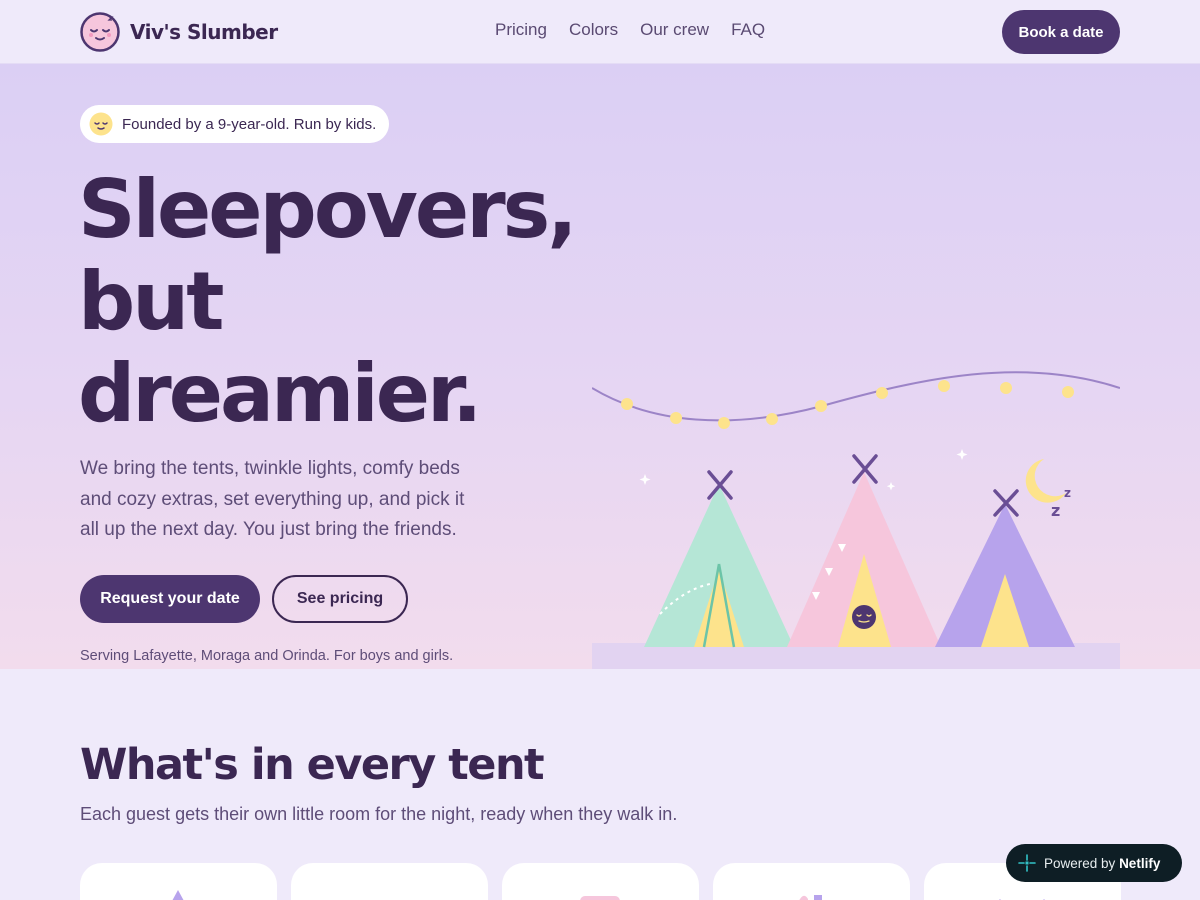 The image size is (1200, 900). What do you see at coordinates (521, 30) in the screenshot?
I see `nav-link-pricing: Pricing` at bounding box center [521, 30].